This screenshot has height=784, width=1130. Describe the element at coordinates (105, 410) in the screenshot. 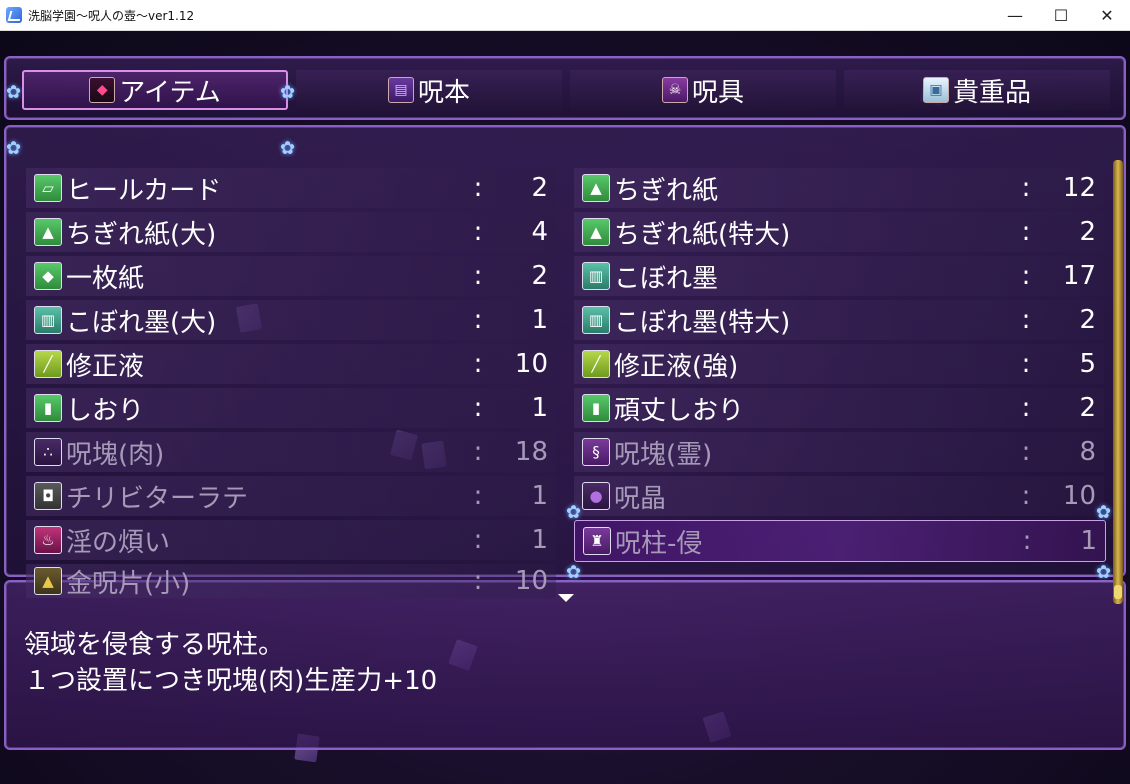

I see `item-name: しおり` at that location.